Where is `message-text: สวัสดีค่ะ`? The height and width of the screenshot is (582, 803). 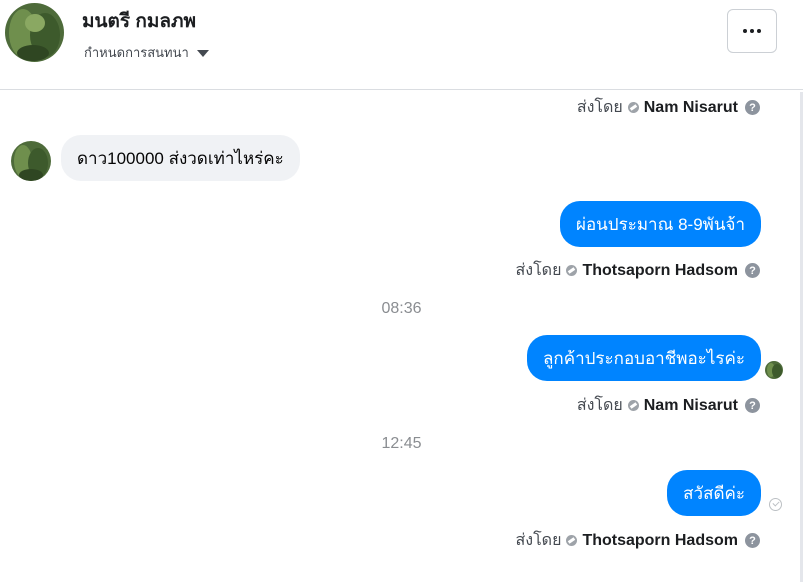
message-text: สวัสดีค่ะ is located at coordinates (714, 493).